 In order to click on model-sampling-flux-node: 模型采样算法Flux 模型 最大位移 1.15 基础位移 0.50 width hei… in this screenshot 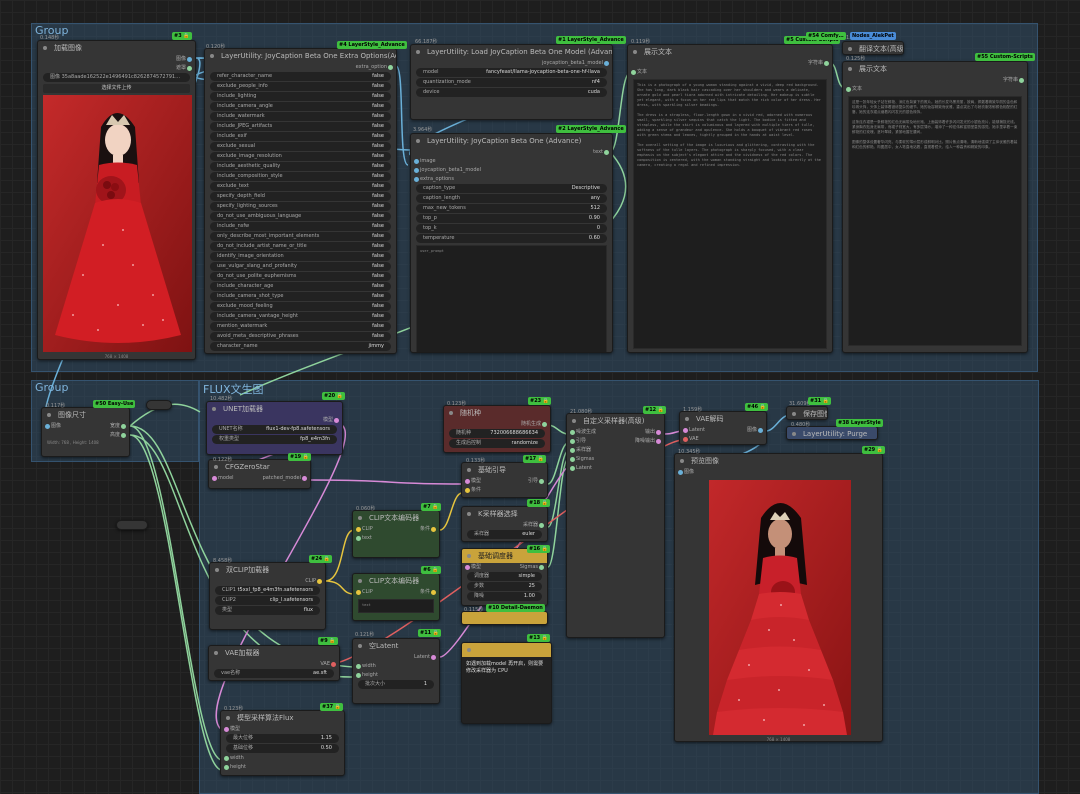, I will do `click(282, 743)`.